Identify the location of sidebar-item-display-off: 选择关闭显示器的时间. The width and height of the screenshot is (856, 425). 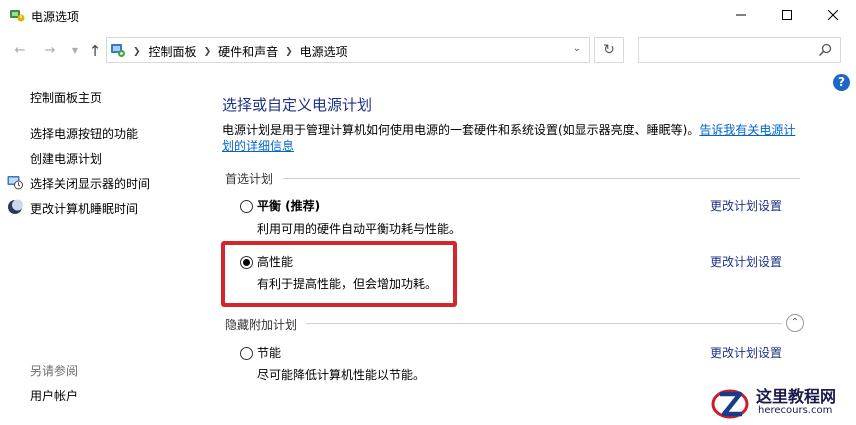
(90, 183).